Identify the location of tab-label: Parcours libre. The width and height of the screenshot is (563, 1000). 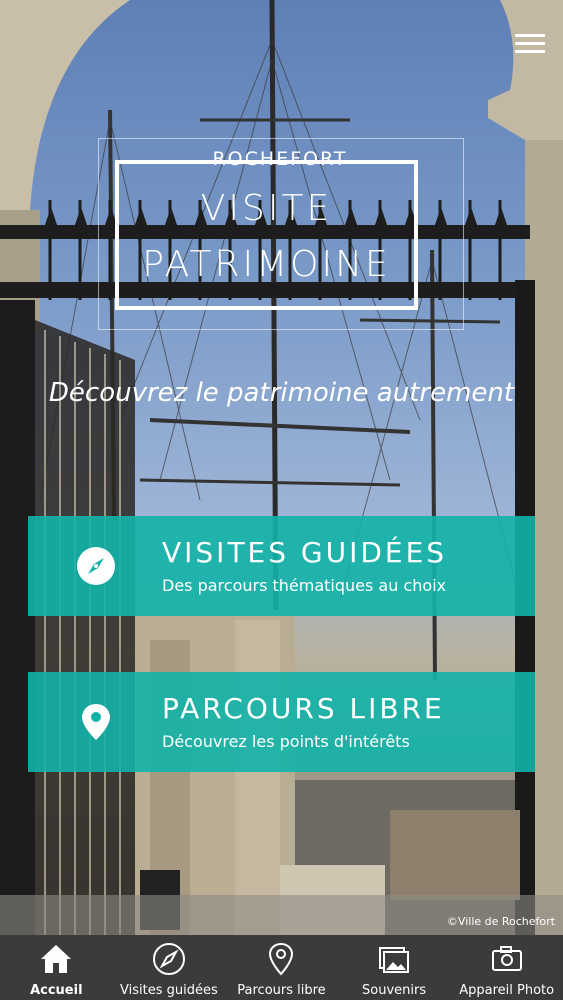
(281, 990).